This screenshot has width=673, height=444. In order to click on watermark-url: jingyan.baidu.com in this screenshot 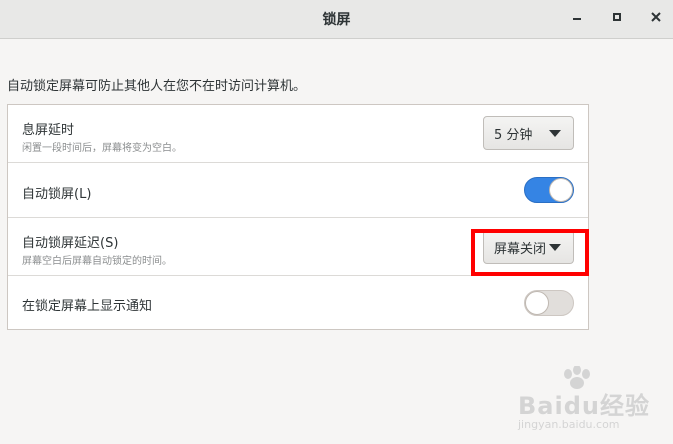, I will do `click(569, 424)`.